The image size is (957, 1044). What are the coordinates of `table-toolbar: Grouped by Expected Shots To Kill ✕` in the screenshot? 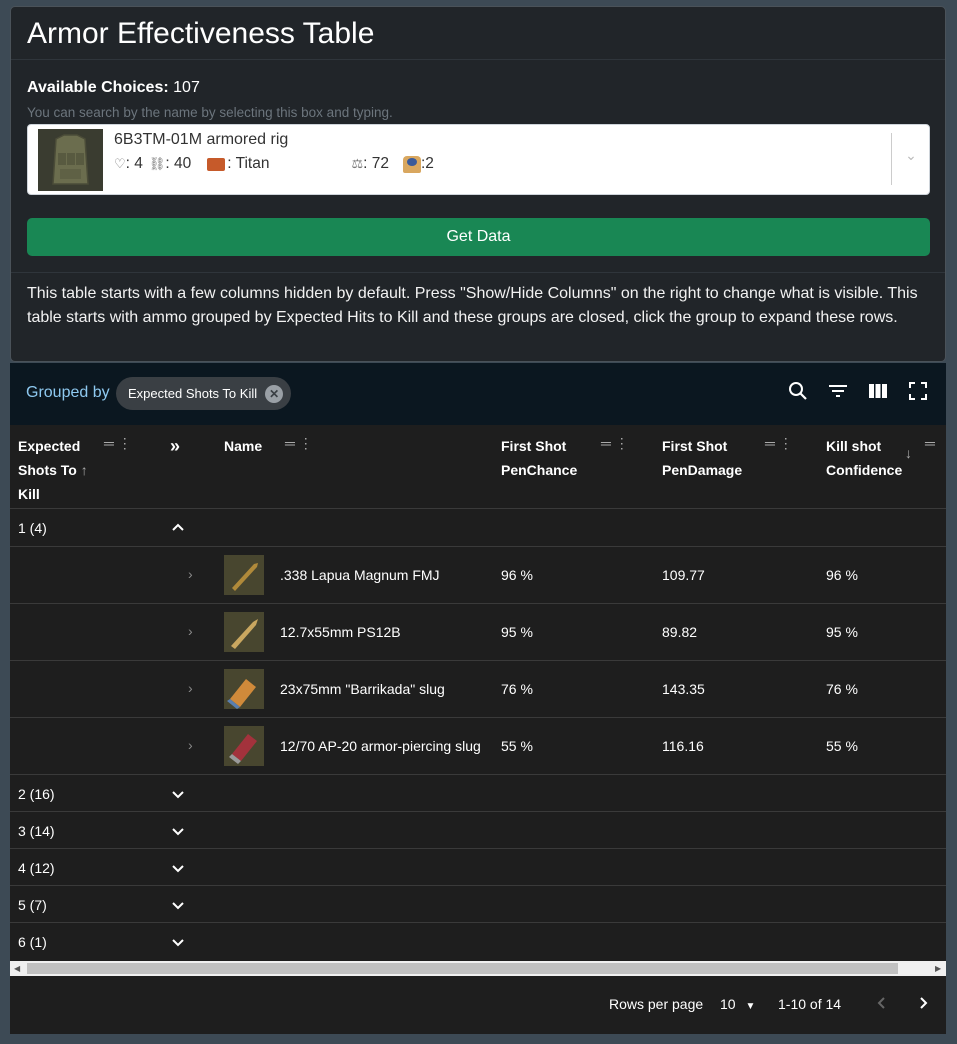 It's located at (478, 394).